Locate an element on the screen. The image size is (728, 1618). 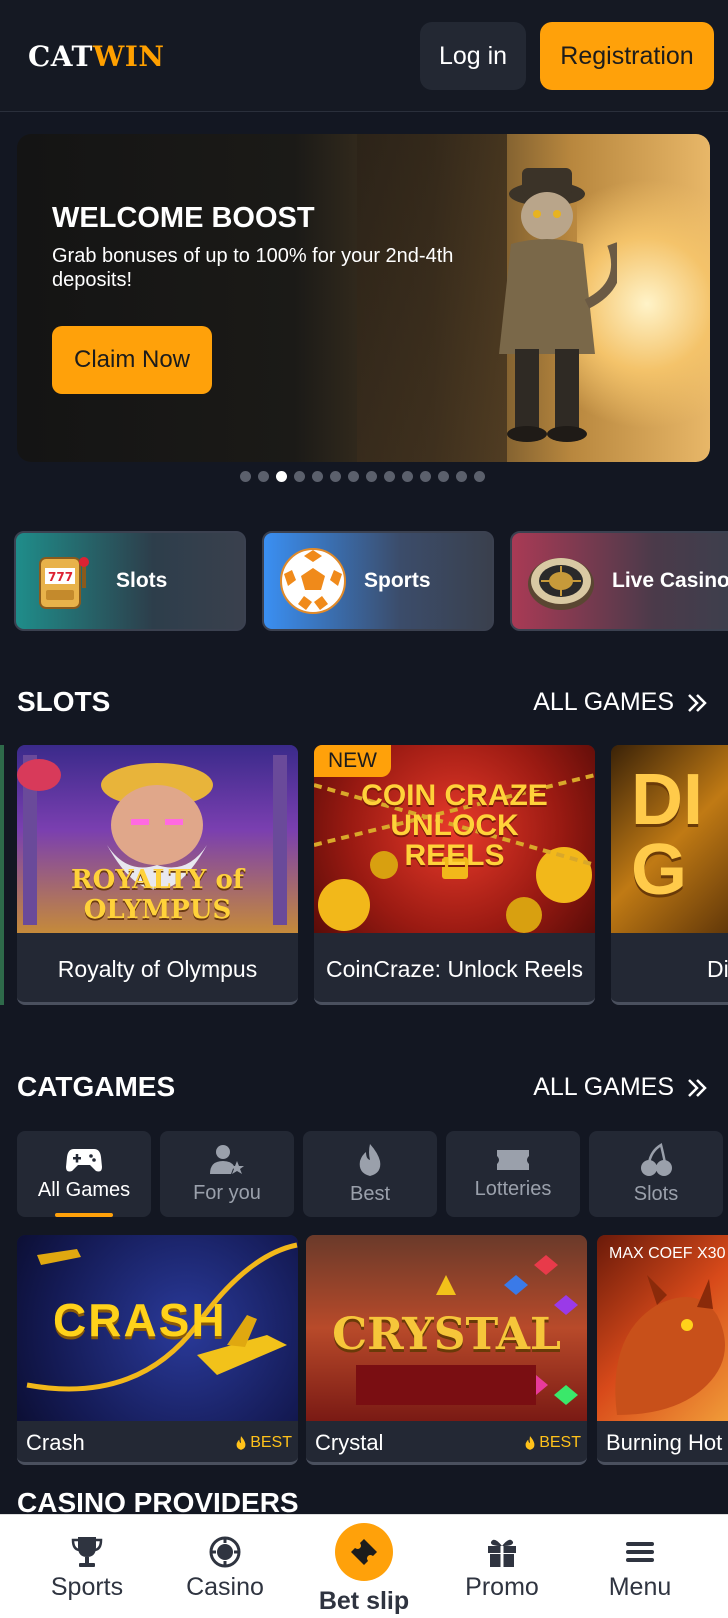
tab-for-you: For you is located at coordinates (227, 1174).